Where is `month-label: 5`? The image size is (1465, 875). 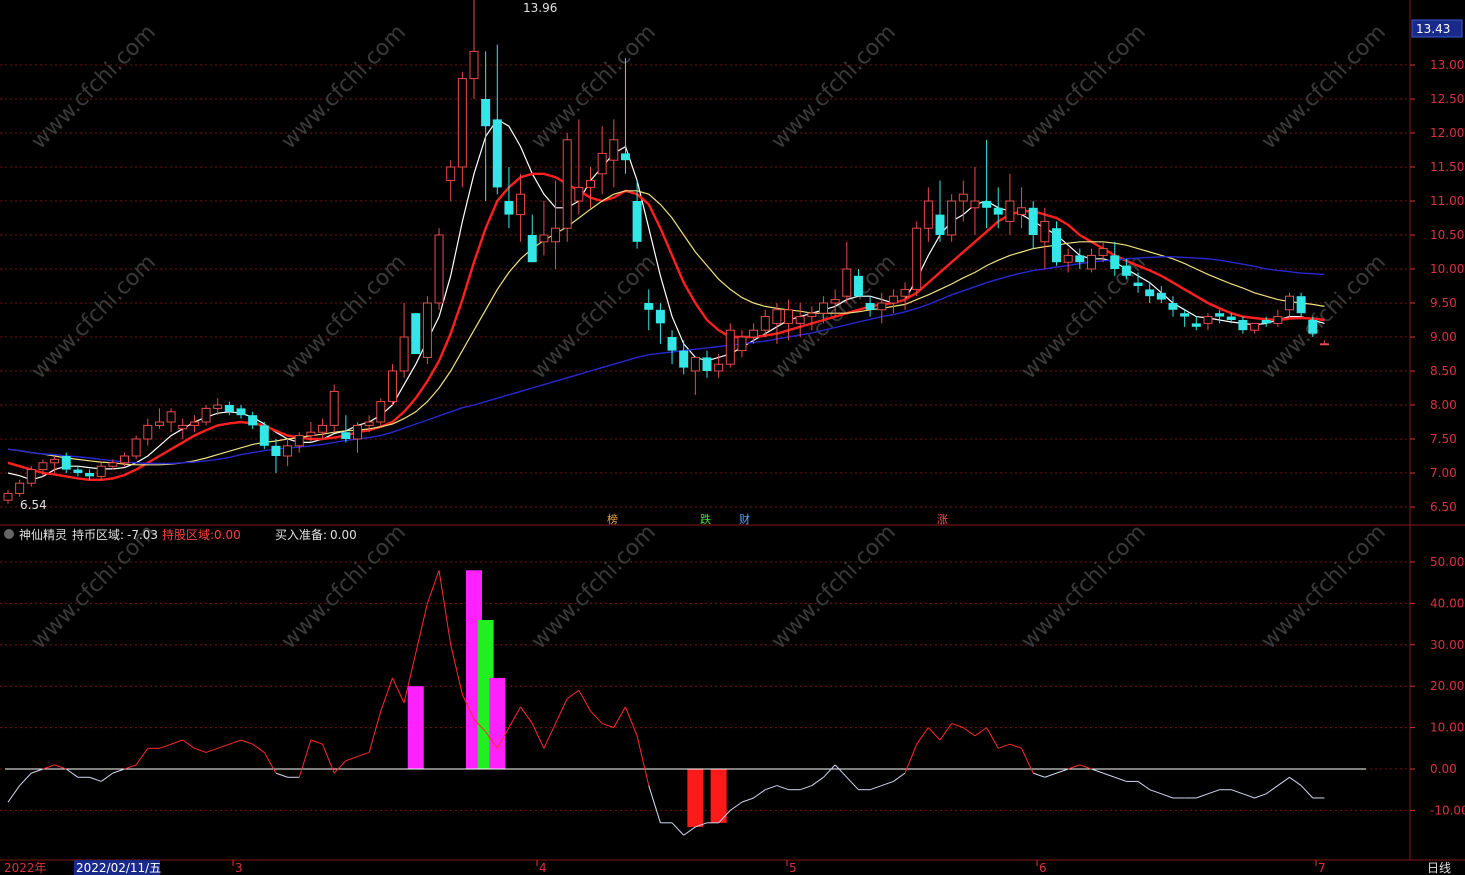
month-label: 5 is located at coordinates (793, 868).